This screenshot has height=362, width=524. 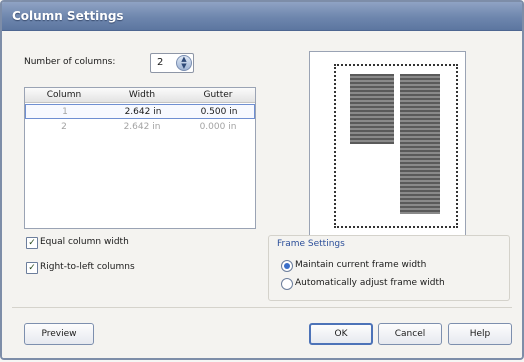 I want to click on column-table-header: Column Width Gutter, so click(x=140, y=95).